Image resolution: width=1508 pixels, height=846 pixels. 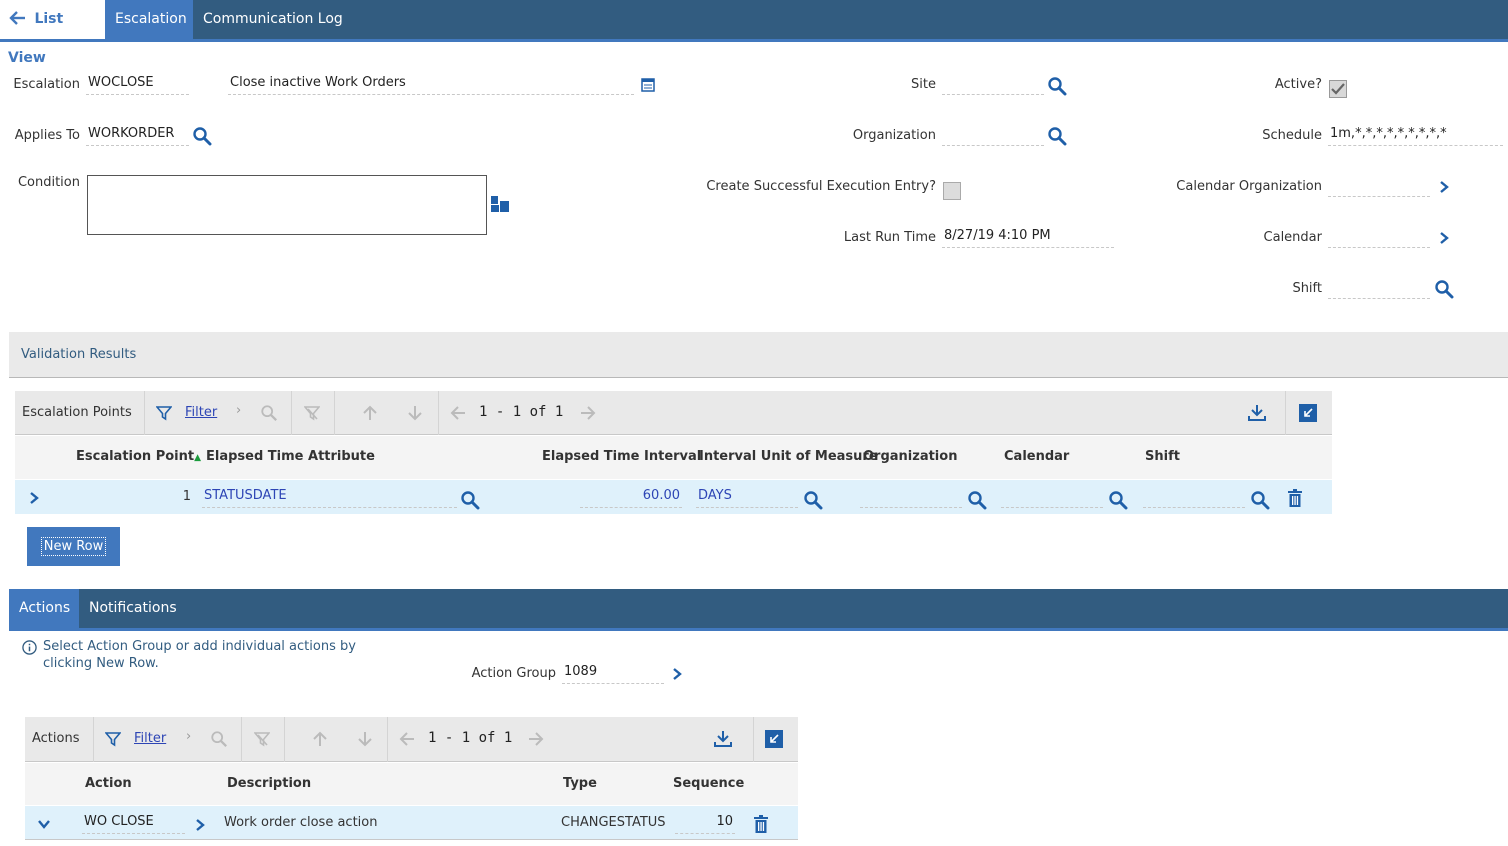 I want to click on condition-label: Condition, so click(x=48, y=182).